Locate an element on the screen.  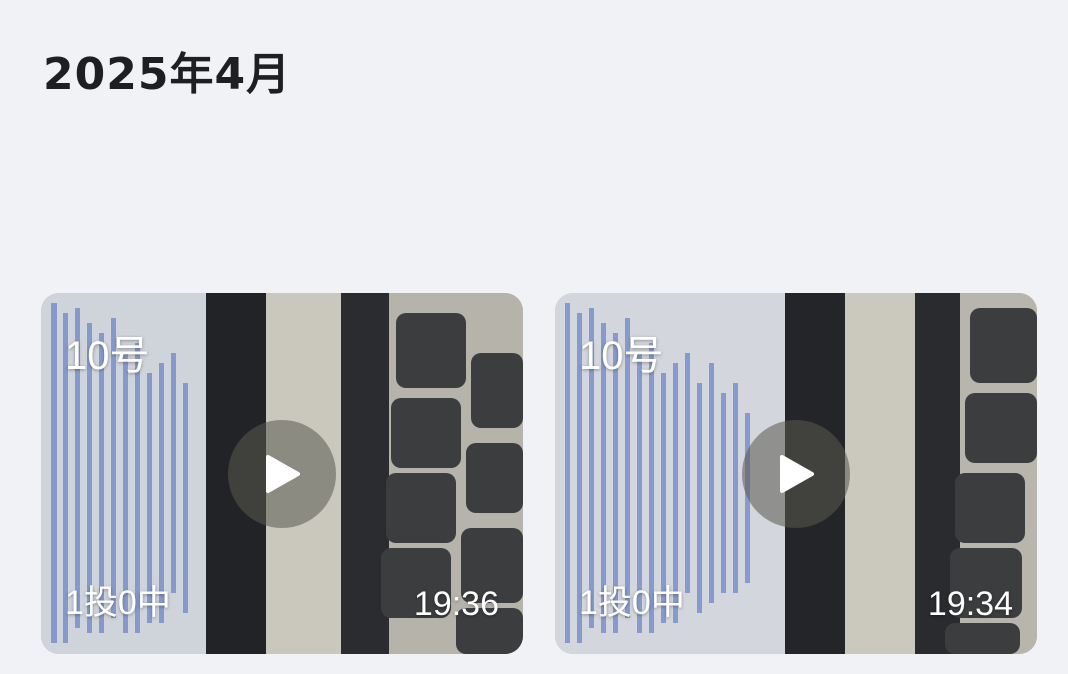
video-time: 19:34 is located at coordinates (970, 604).